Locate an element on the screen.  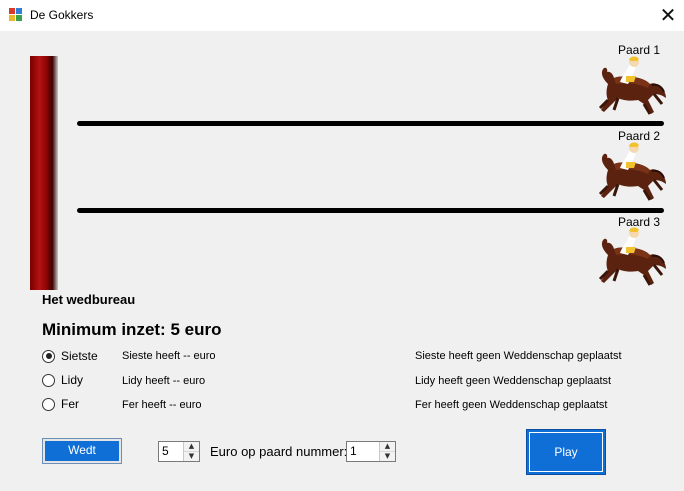
bureau-heading: Het wedbureau is located at coordinates (89, 299).